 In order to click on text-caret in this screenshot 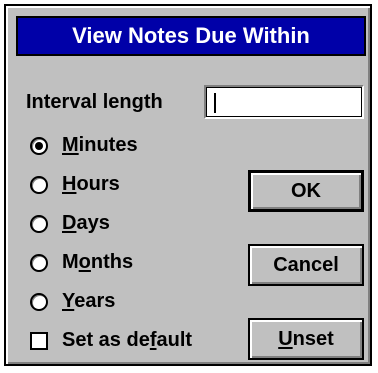, I will do `click(215, 103)`.